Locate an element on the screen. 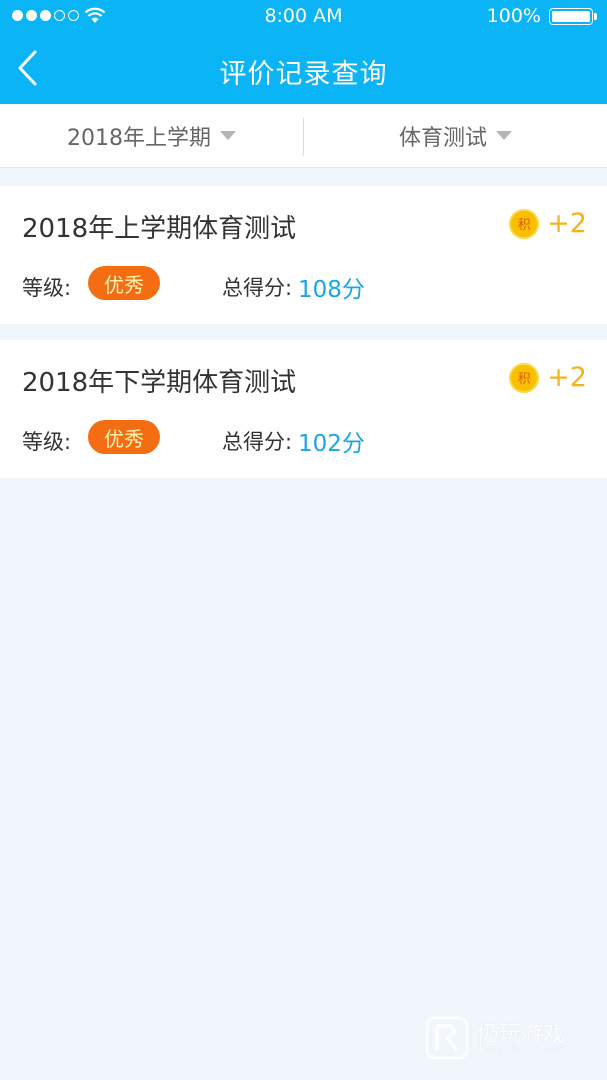  battery-percent: 100% is located at coordinates (513, 16).